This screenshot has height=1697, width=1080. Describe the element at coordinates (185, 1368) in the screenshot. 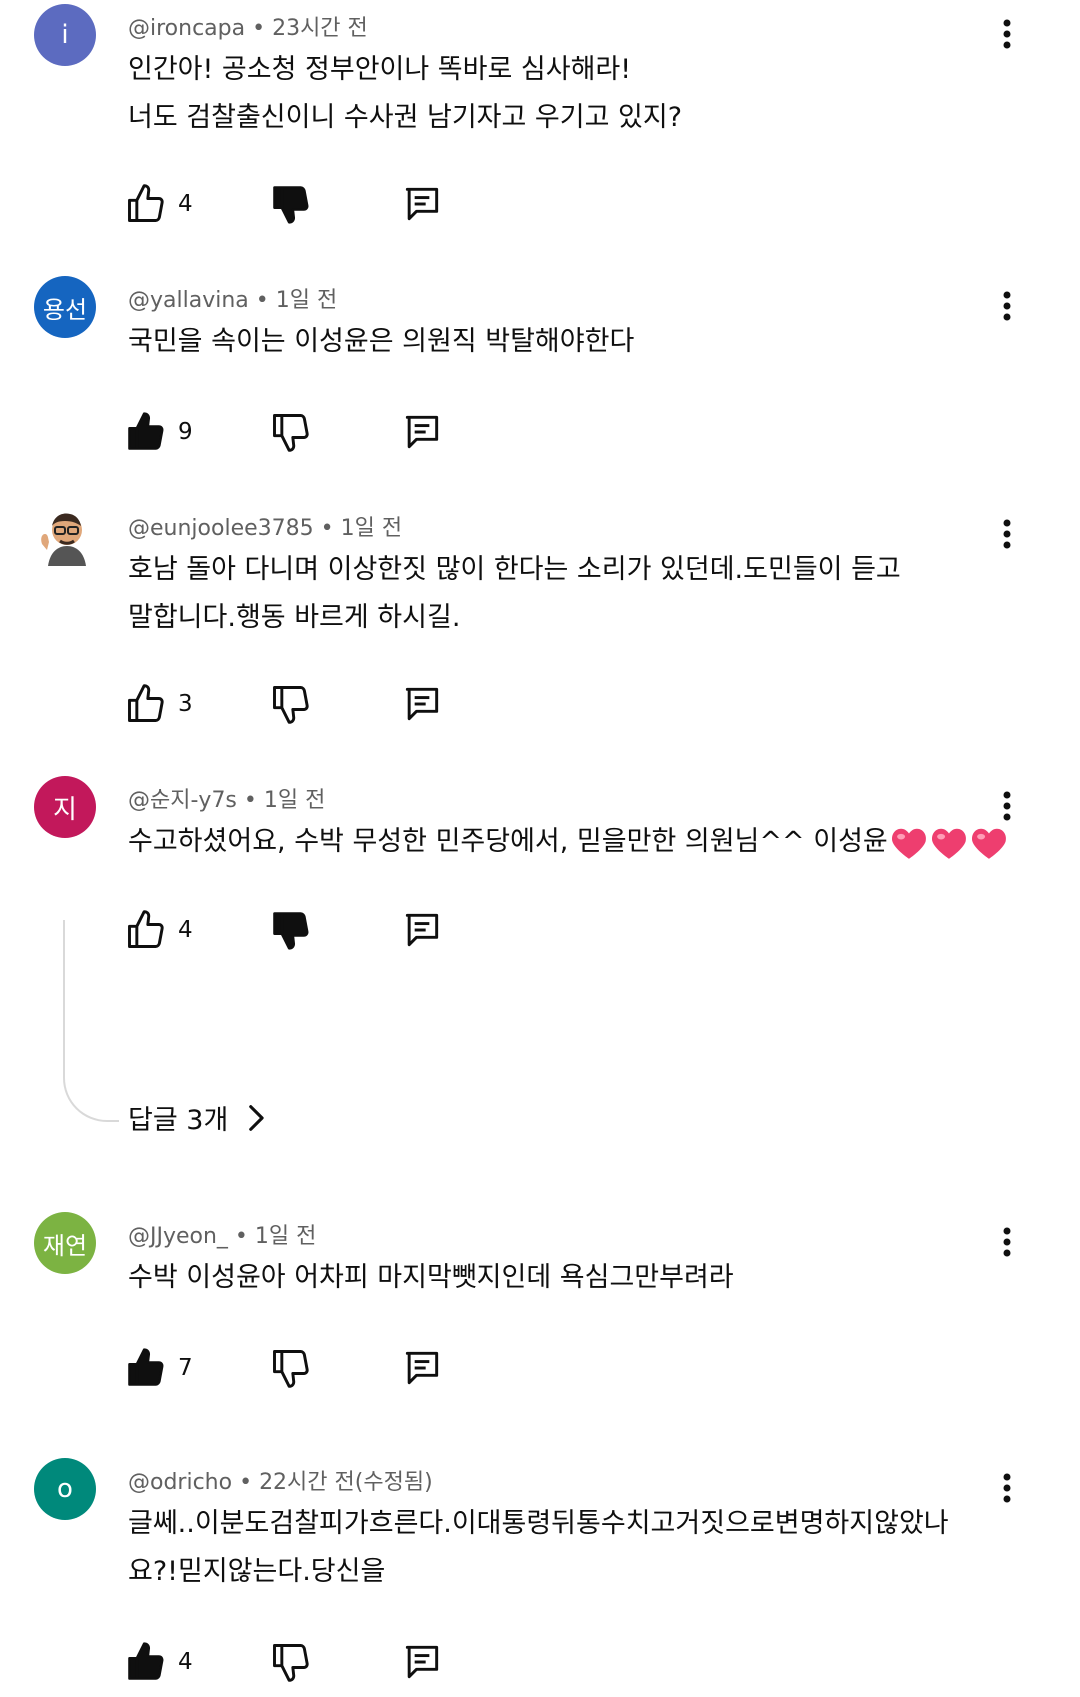

I see `like-count: 7` at that location.